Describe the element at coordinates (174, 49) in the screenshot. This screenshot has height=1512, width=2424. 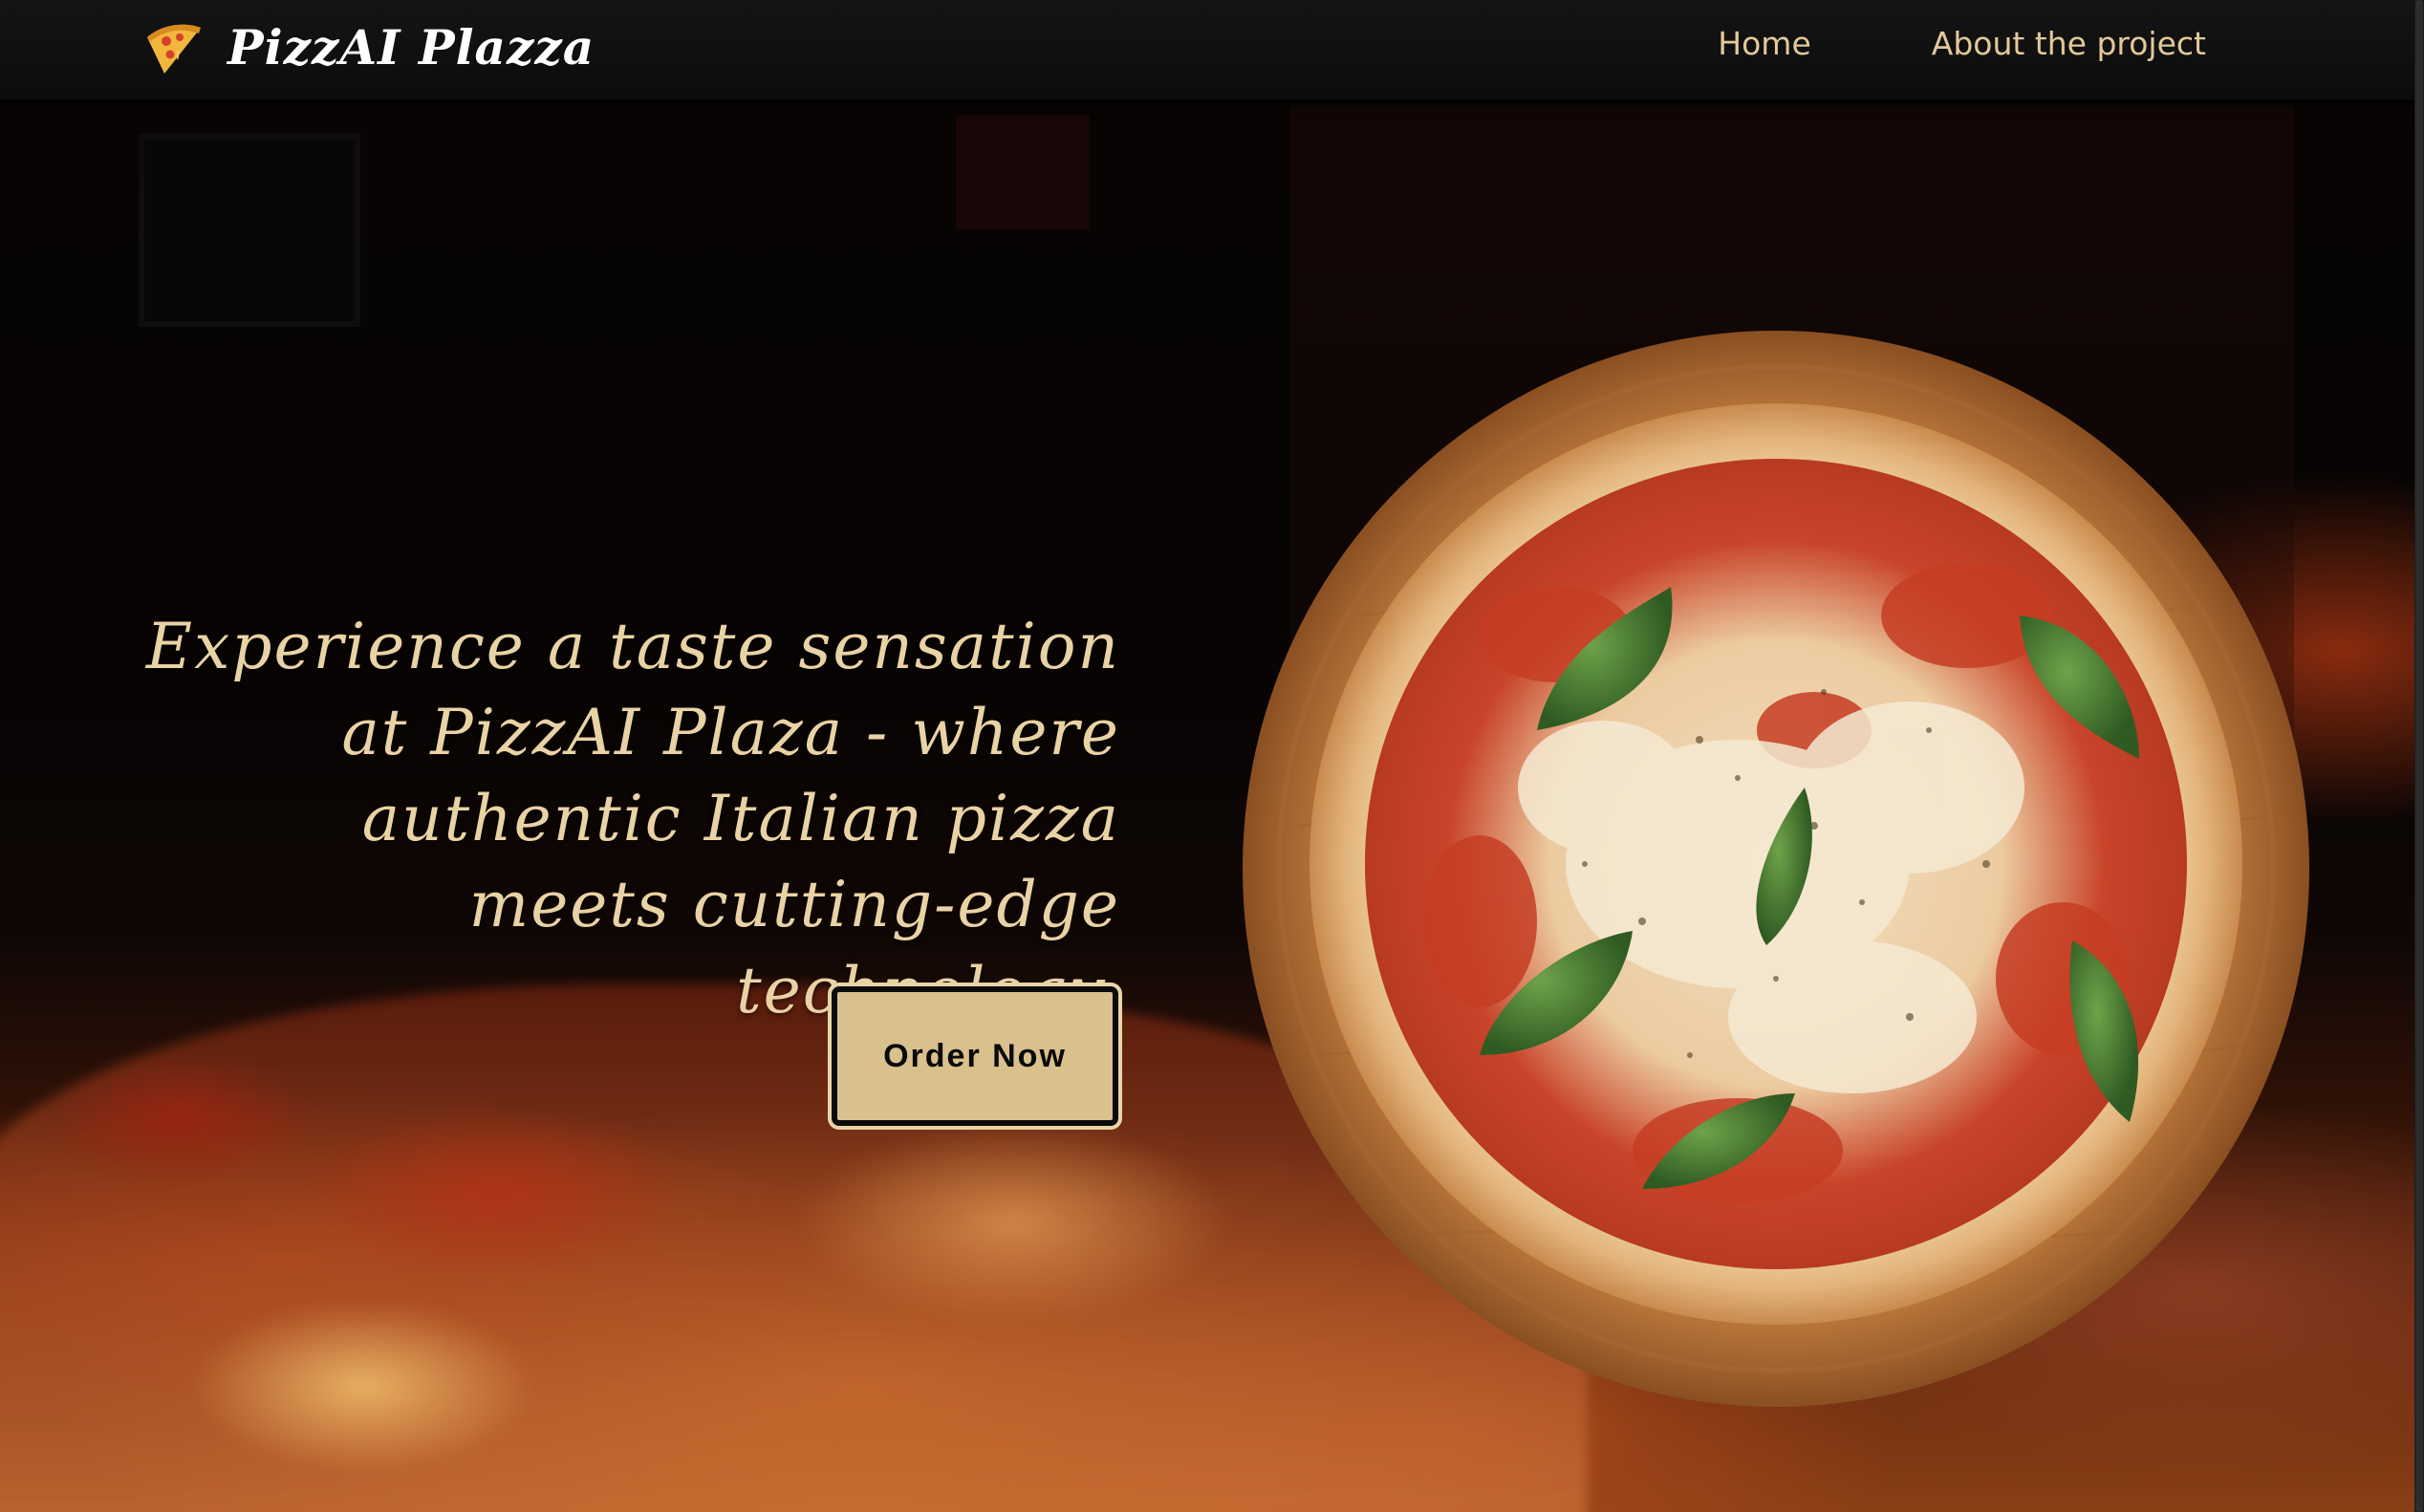
I see `pizza-slice-icon` at that location.